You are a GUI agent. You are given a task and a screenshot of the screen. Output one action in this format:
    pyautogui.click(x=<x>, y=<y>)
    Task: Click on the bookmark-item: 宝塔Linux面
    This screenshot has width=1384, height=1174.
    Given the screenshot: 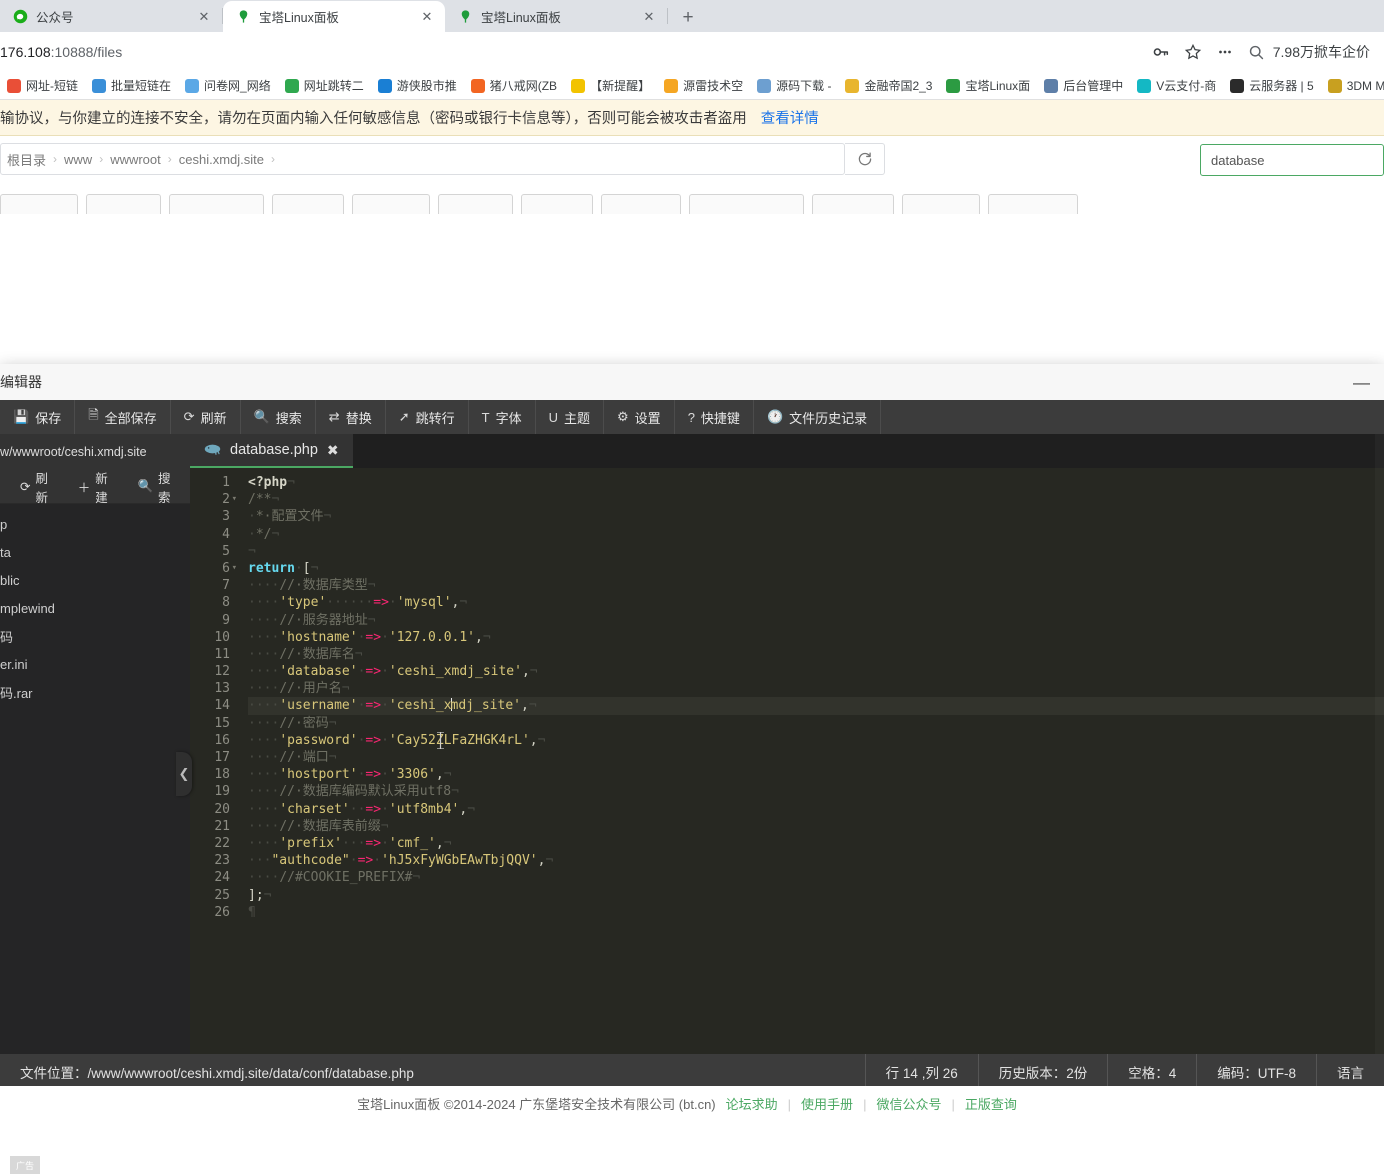 What is the action you would take?
    pyautogui.click(x=988, y=85)
    